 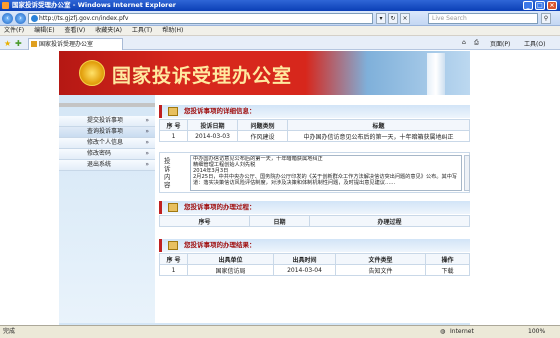 What do you see at coordinates (476, 43) in the screenshot?
I see `print-icon: ⎙` at bounding box center [476, 43].